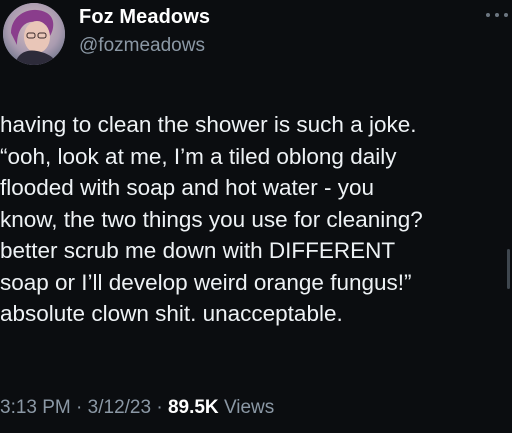 Image resolution: width=512 pixels, height=433 pixels. What do you see at coordinates (119, 407) in the screenshot?
I see `tweet-date: 3/12/23` at bounding box center [119, 407].